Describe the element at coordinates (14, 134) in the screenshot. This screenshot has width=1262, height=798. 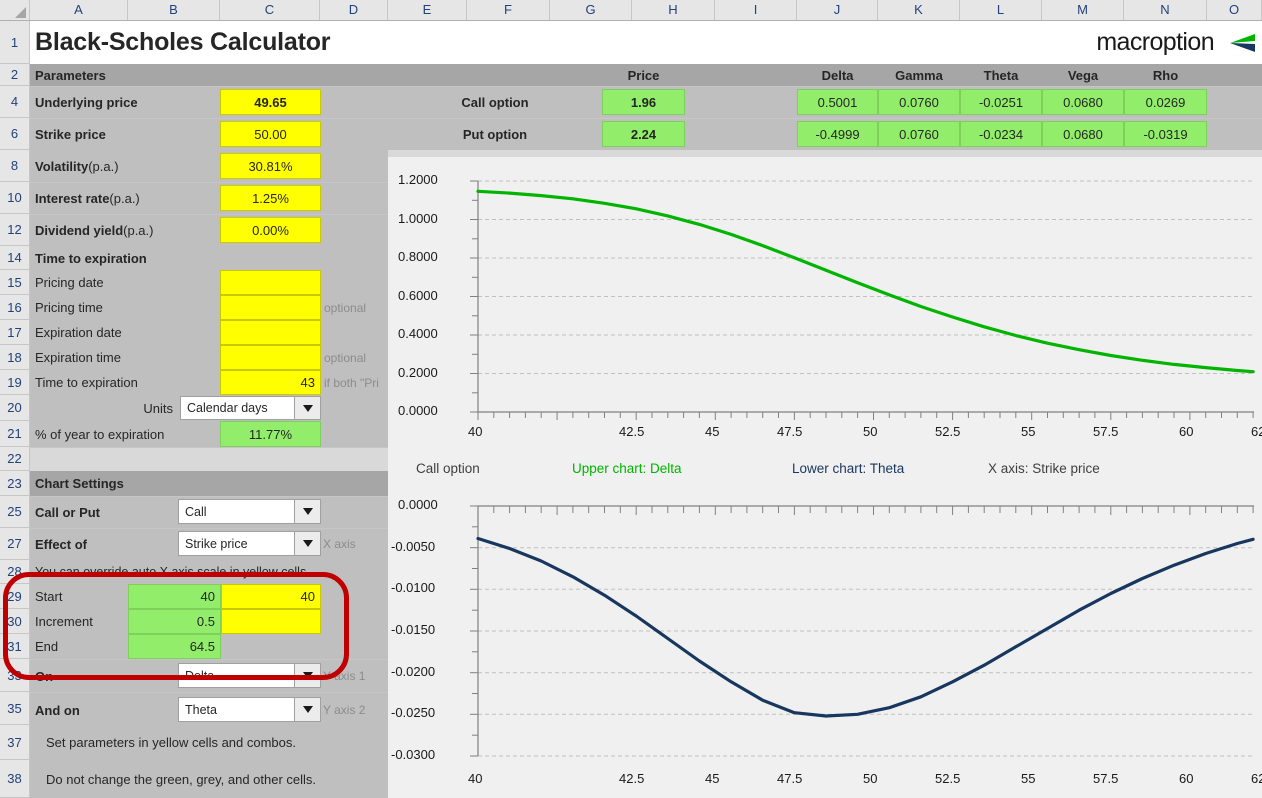
I see `row-header-6: 6` at that location.